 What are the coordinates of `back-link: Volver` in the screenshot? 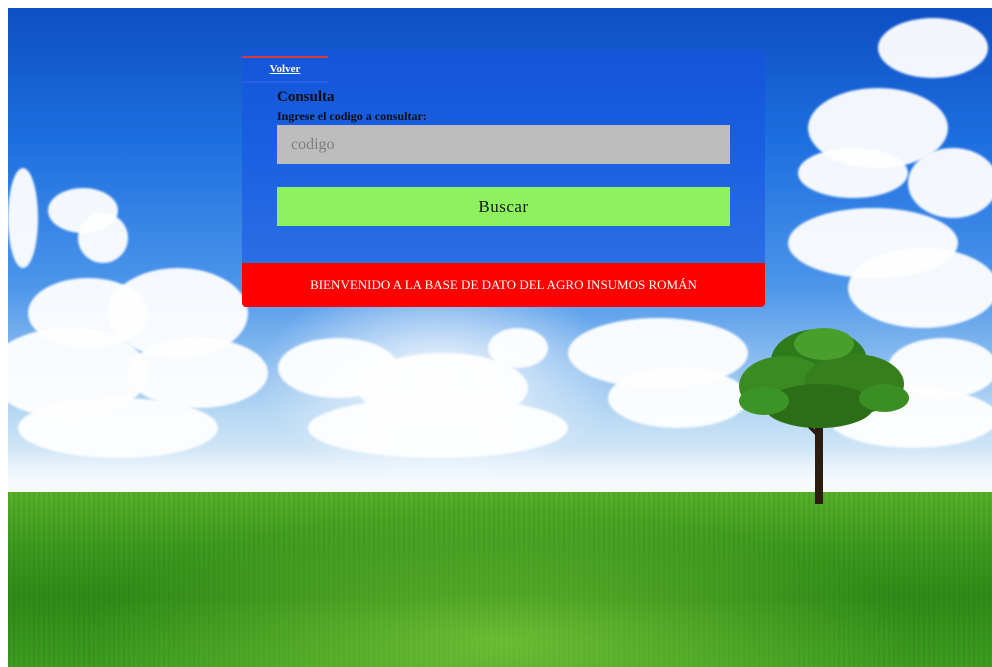 It's located at (285, 69).